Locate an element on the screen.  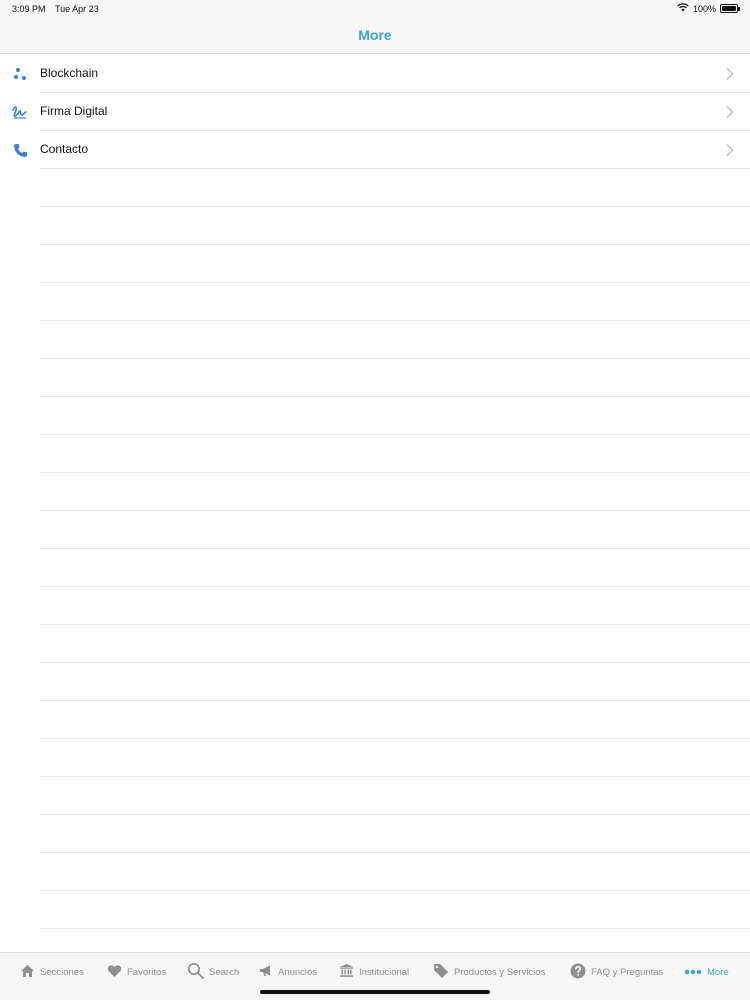
list-item-label: Firma Digital is located at coordinates (74, 111).